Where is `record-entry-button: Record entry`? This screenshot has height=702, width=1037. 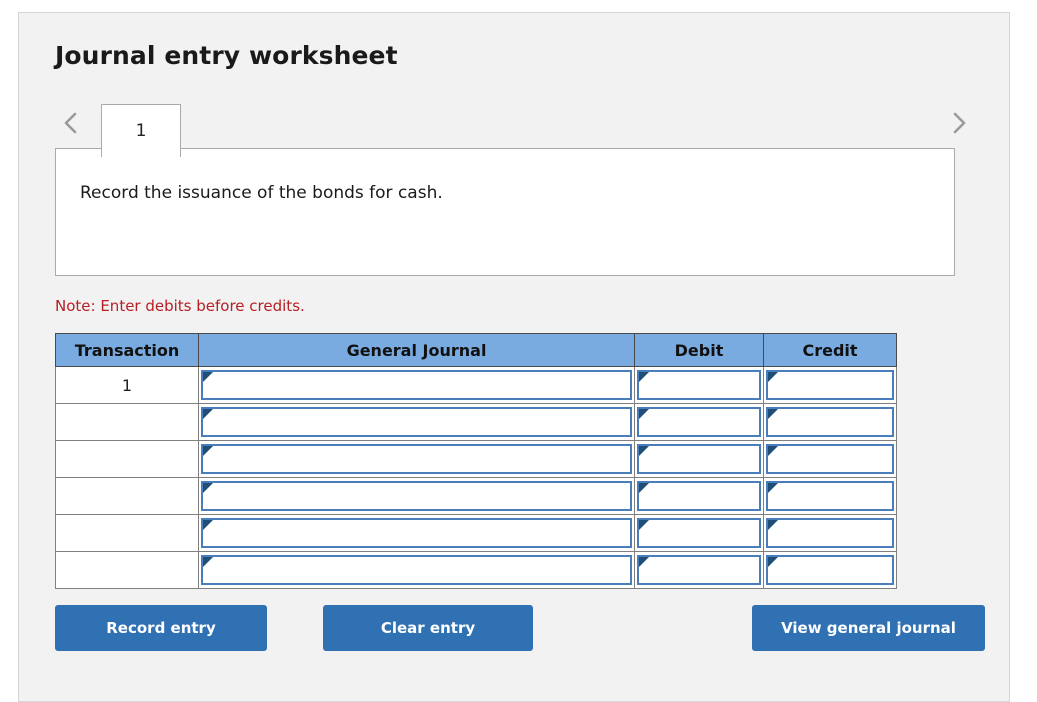
record-entry-button: Record entry is located at coordinates (161, 628).